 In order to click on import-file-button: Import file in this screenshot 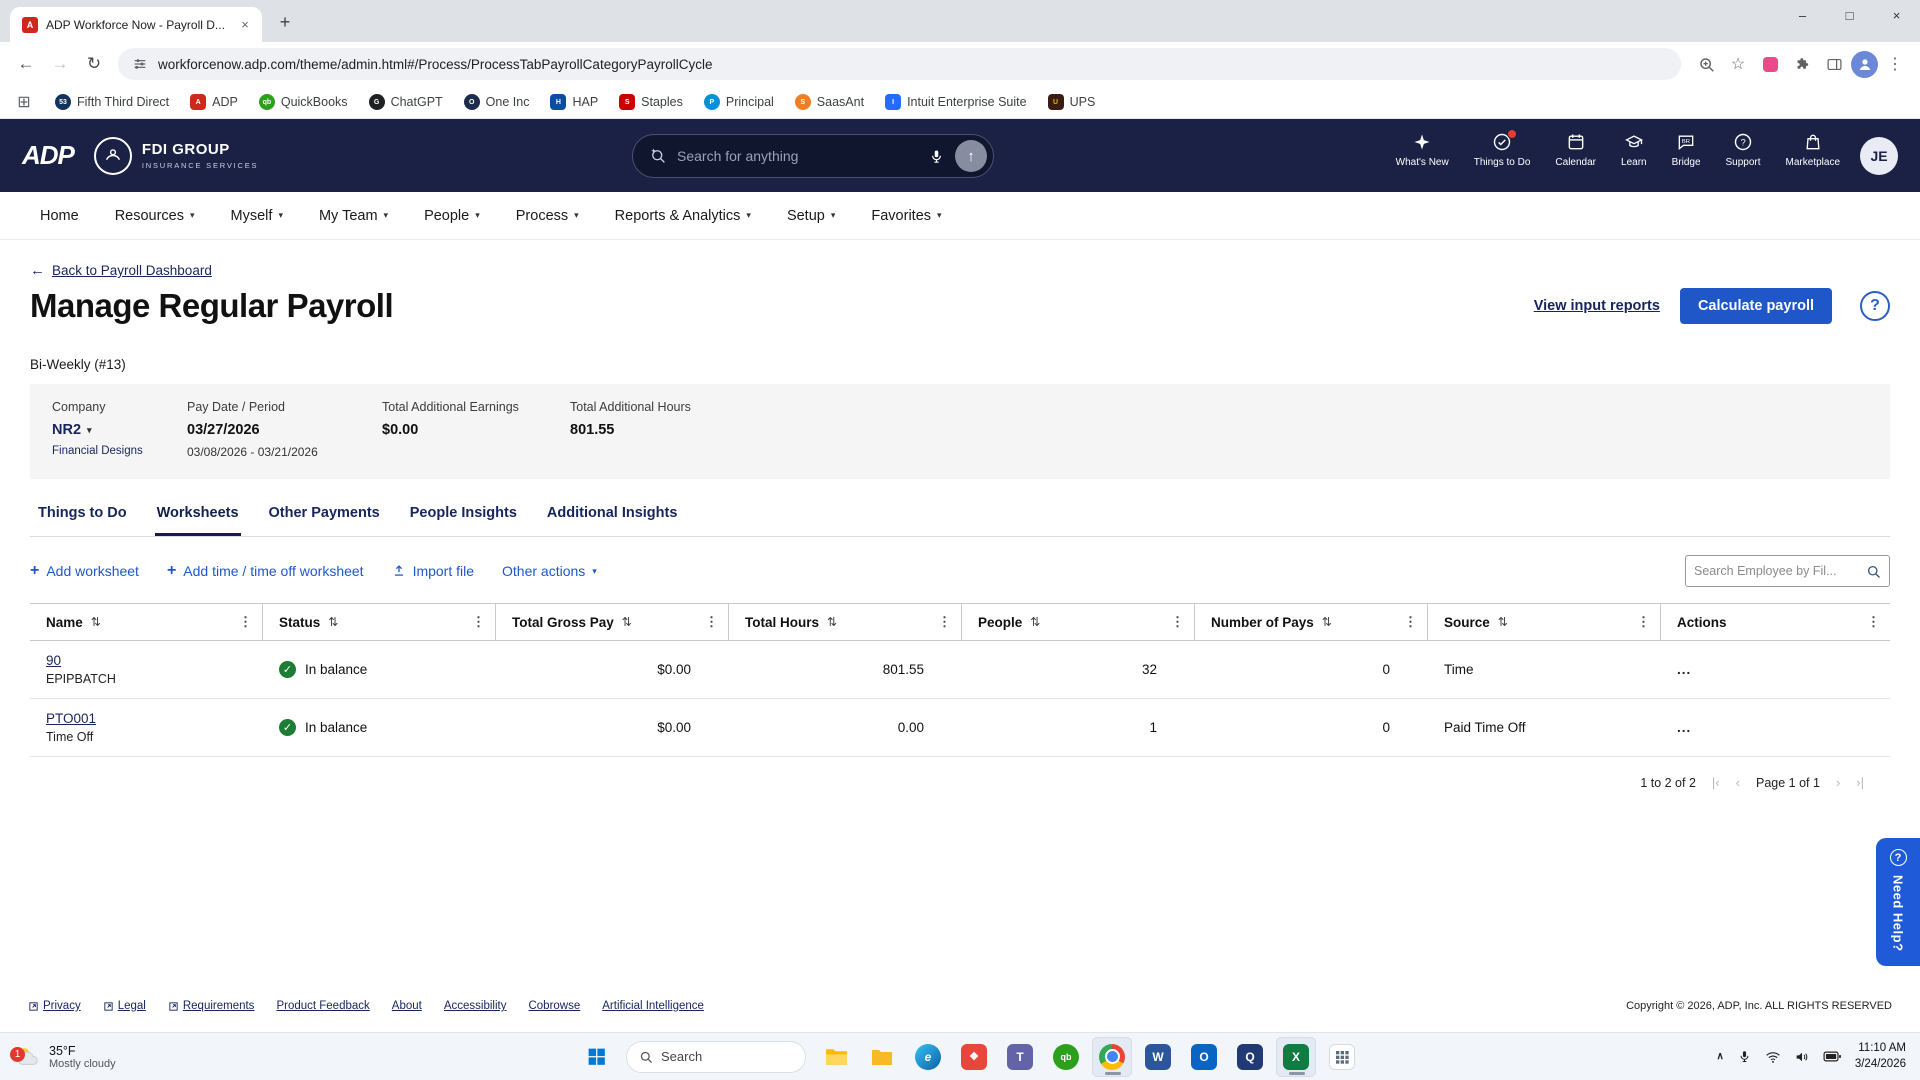, I will do `click(433, 571)`.